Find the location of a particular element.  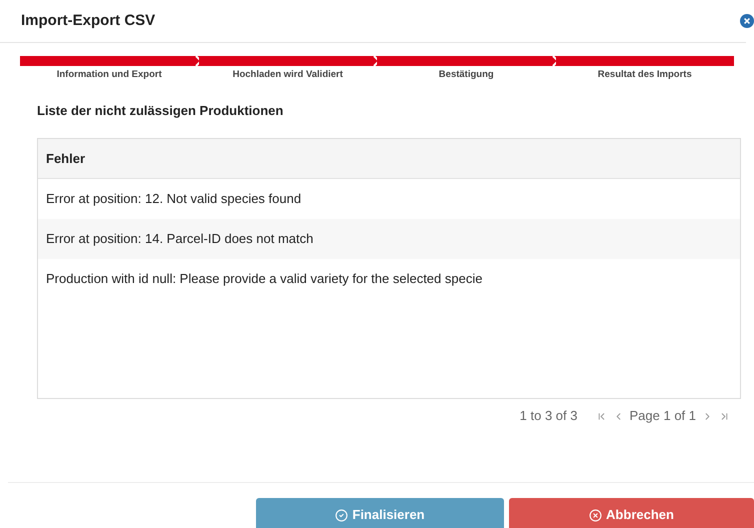

table-cell-text: Production with id null: Please provide a valid variety for the selected specie is located at coordinates (263, 279).